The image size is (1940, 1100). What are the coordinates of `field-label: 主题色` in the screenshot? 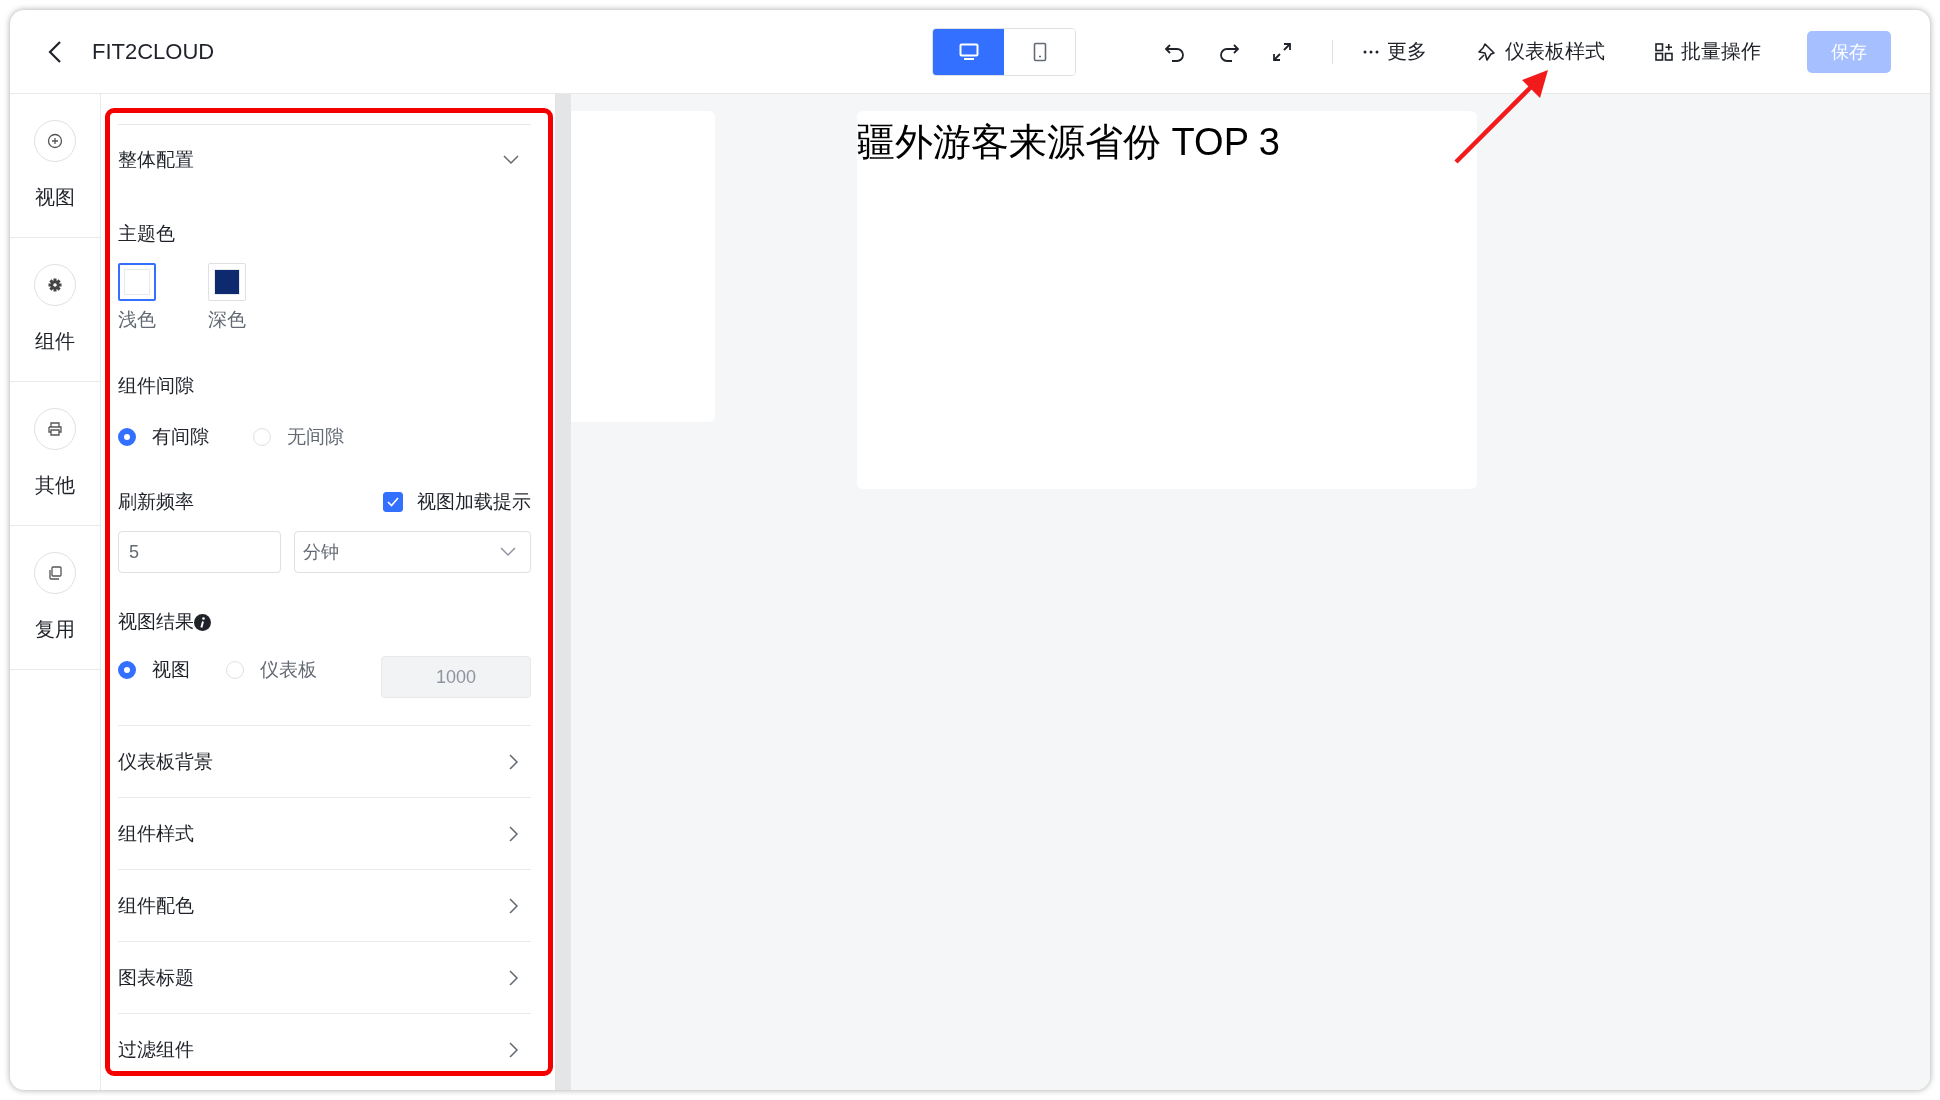 It's located at (147, 234).